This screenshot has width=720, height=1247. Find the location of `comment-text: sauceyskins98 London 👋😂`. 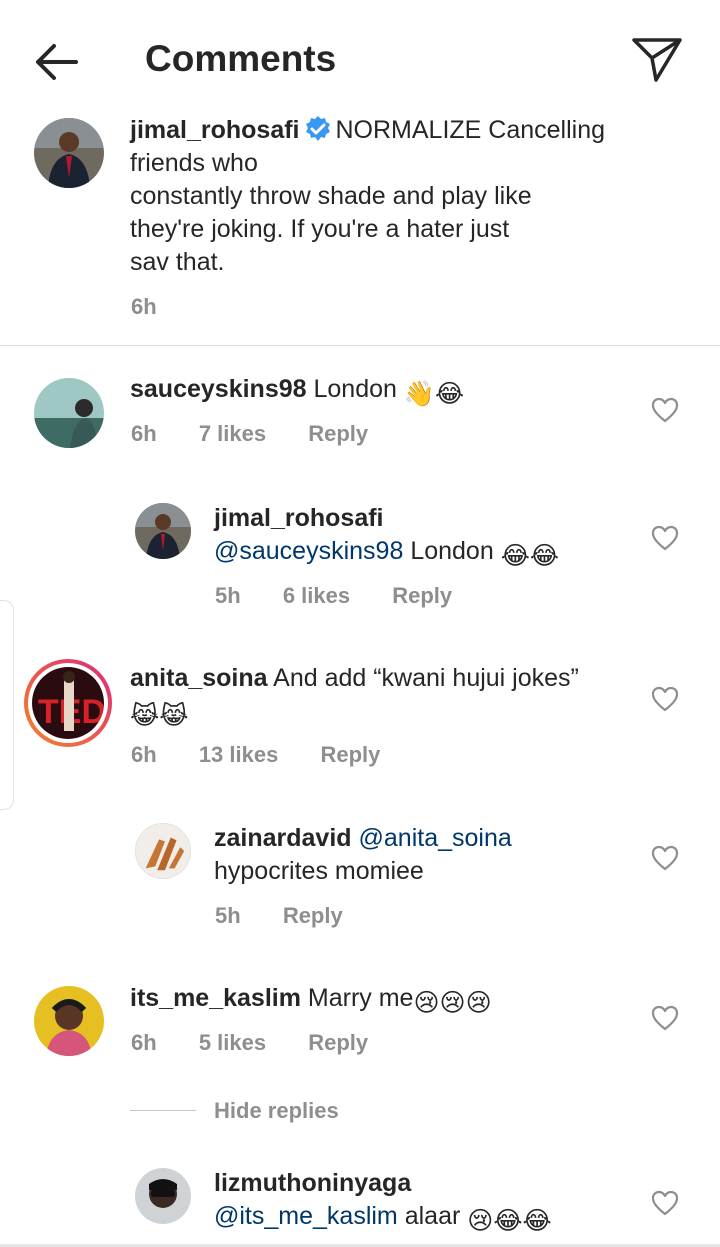

comment-text: sauceyskins98 London 👋😂 is located at coordinates (370, 392).